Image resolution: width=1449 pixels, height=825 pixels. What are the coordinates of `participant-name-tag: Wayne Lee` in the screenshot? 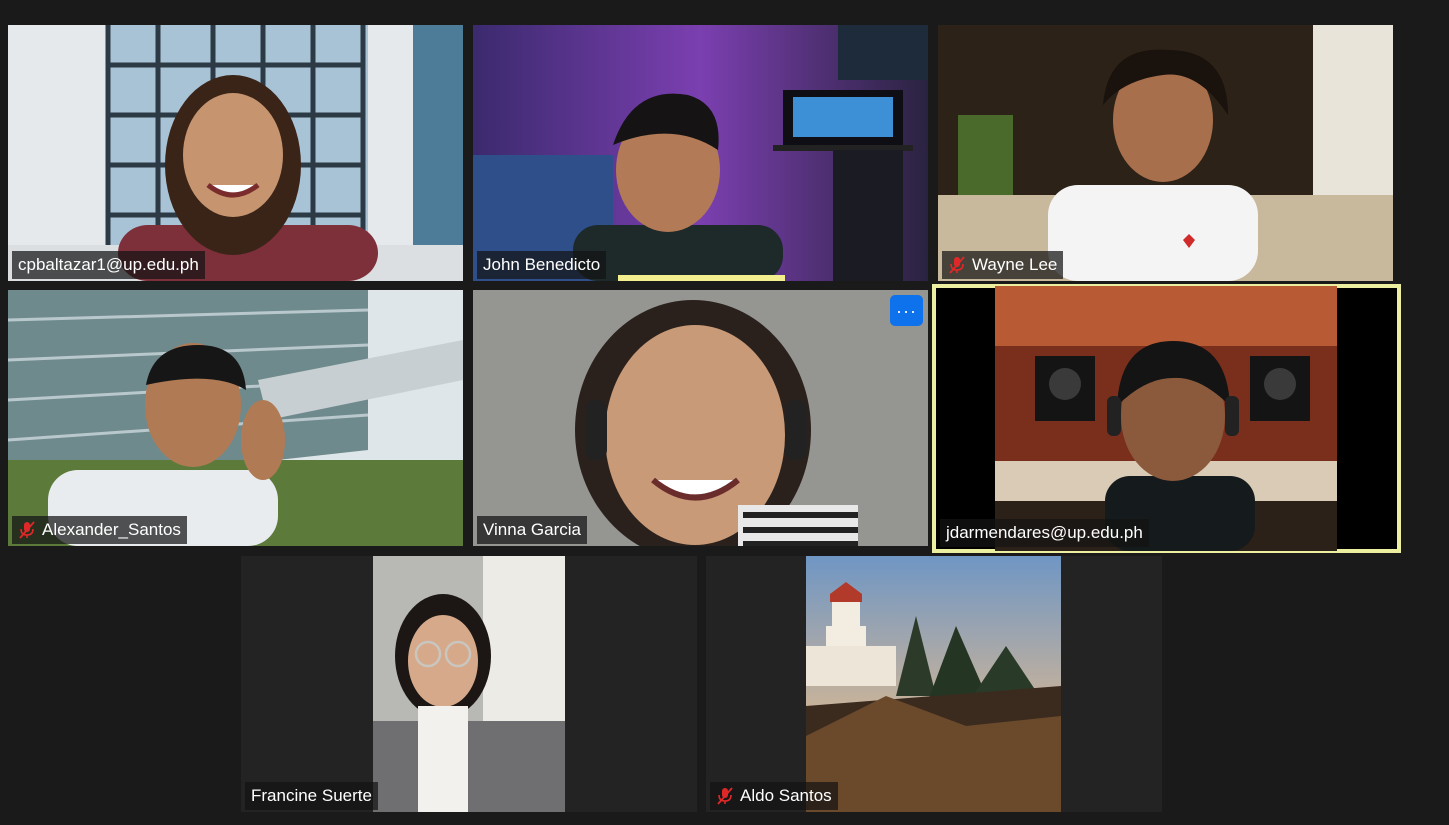 It's located at (1003, 265).